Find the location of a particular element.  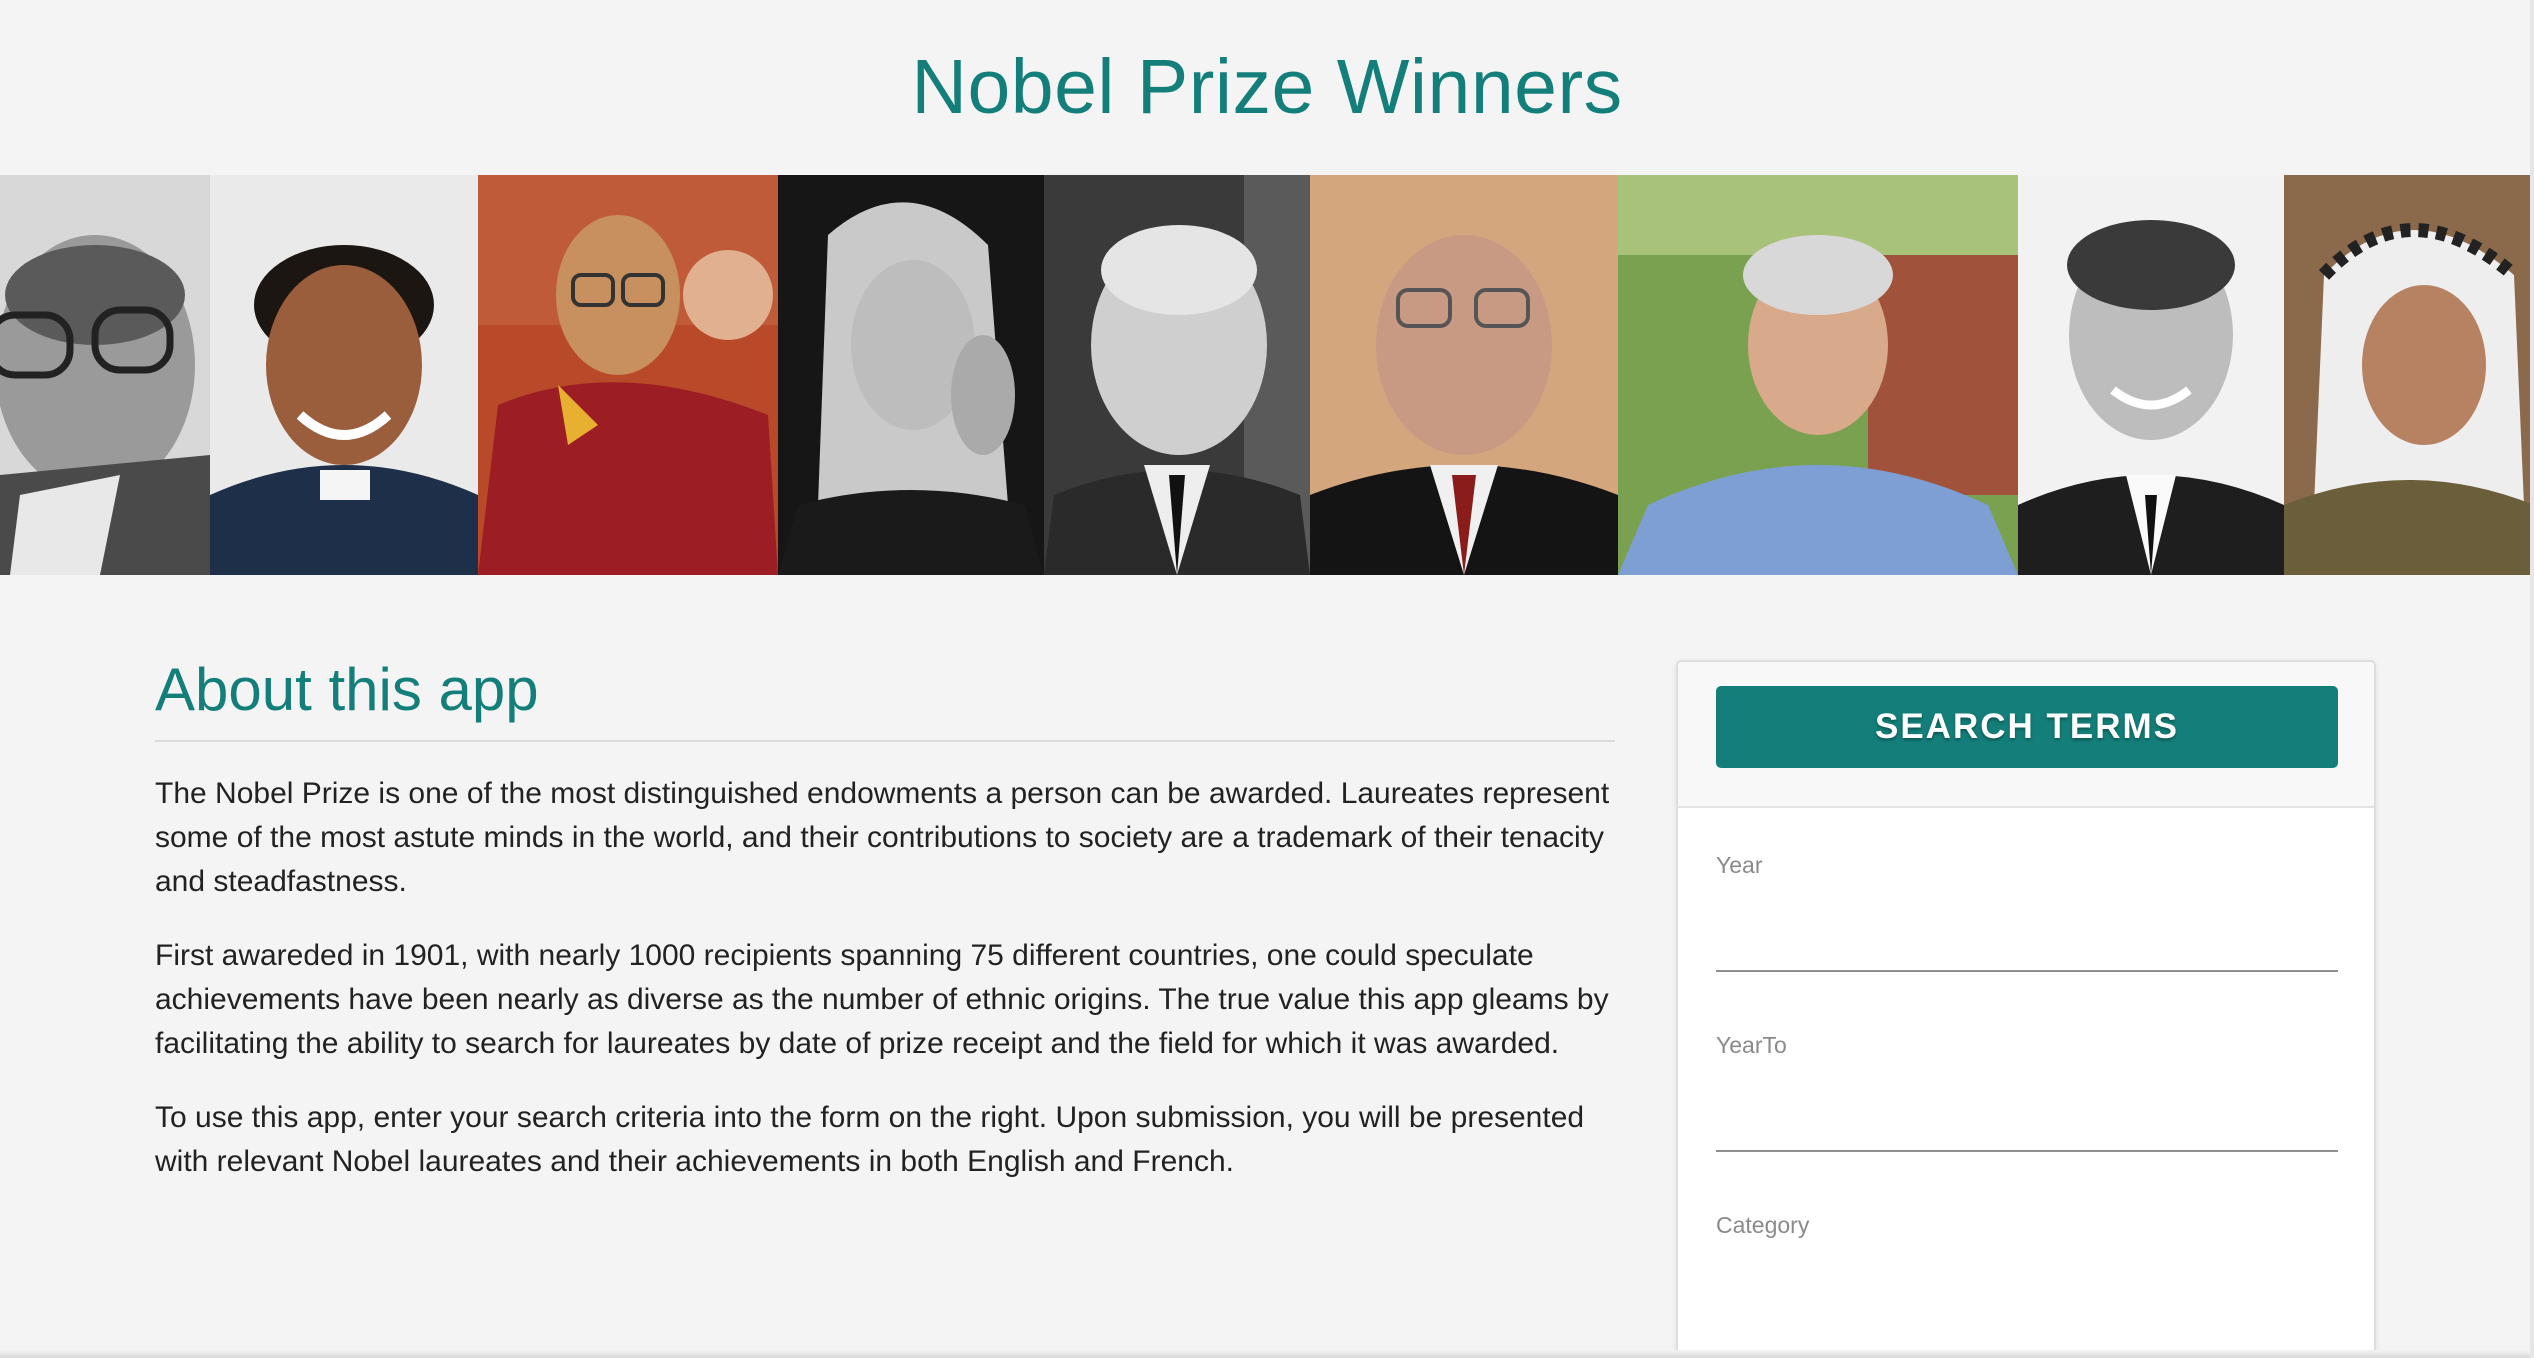

page-header: Nobel Prize Winners is located at coordinates (1267, 87).